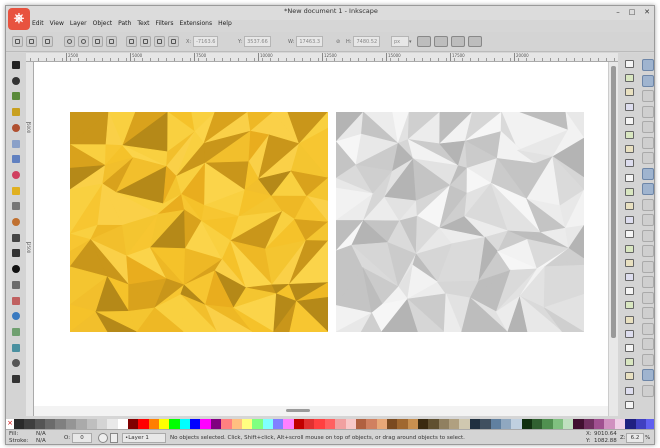 The image size is (660, 448). What do you see at coordinates (111, 41) in the screenshot?
I see `flip-vertical-icon` at bounding box center [111, 41].